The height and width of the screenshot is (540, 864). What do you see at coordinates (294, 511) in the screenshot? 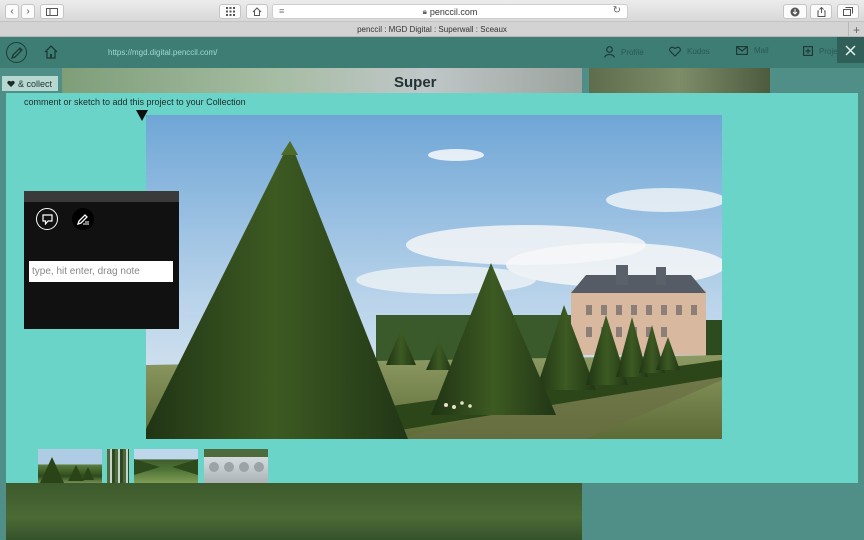
I see `background-photo-bottom` at bounding box center [294, 511].